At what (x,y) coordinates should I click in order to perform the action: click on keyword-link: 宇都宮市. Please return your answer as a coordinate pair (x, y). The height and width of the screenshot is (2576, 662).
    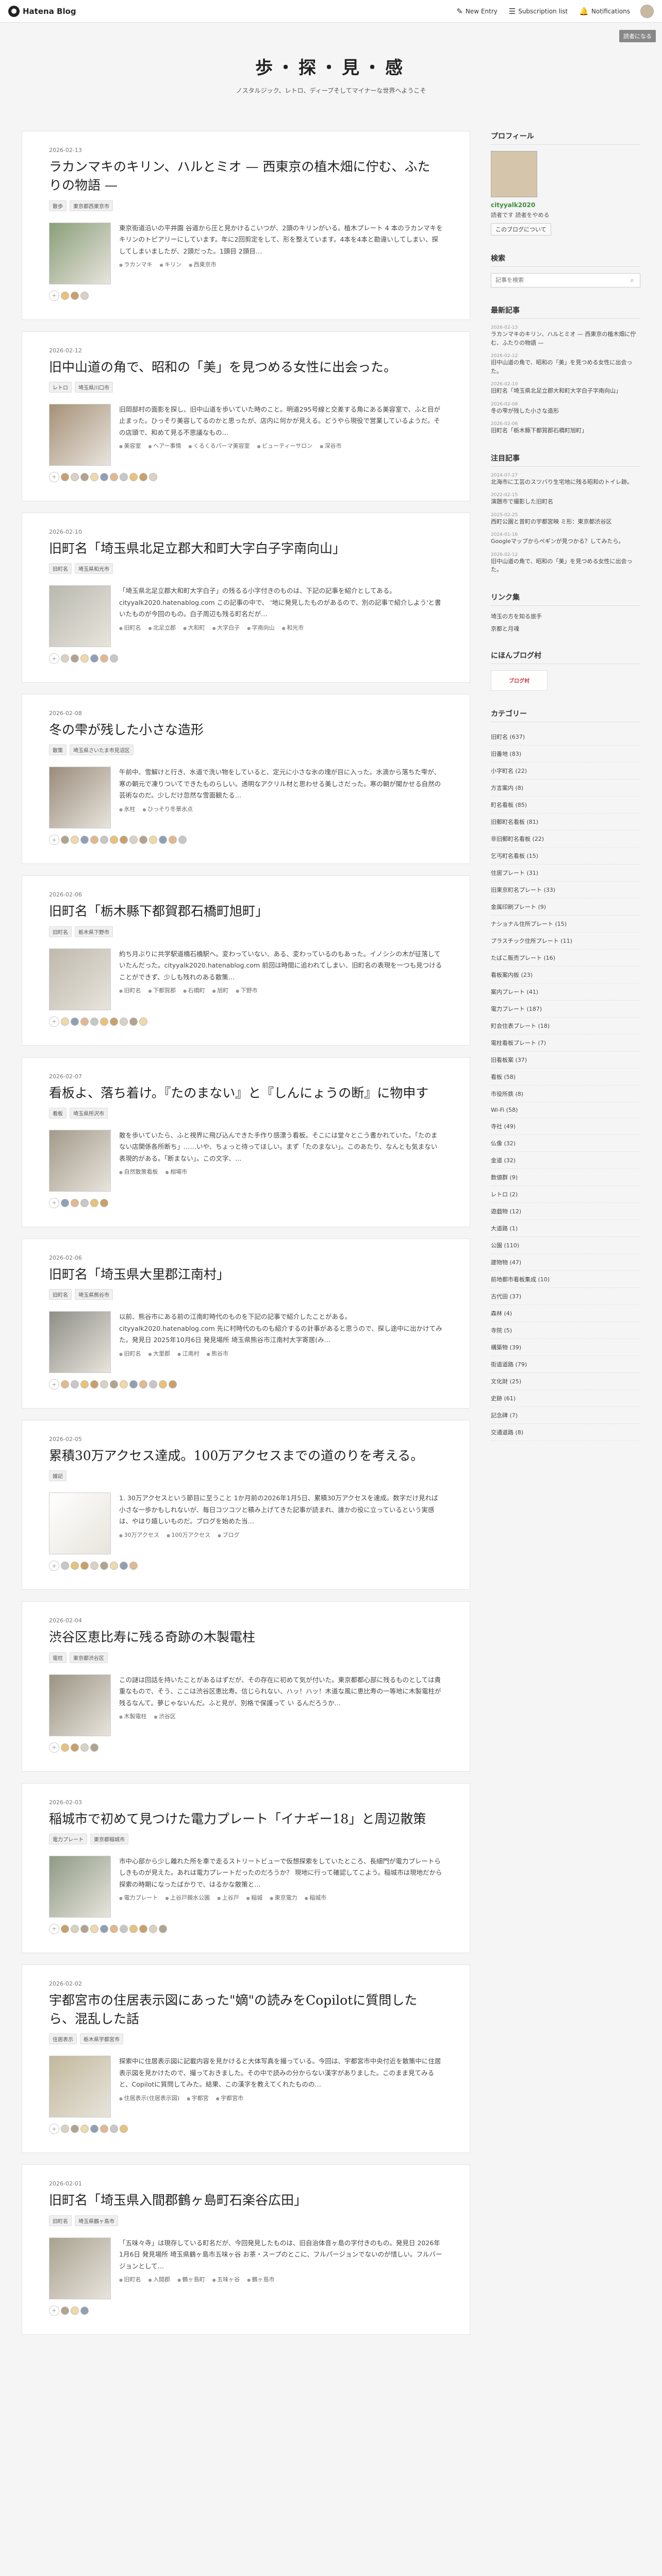
    Looking at the image, I should click on (229, 2098).